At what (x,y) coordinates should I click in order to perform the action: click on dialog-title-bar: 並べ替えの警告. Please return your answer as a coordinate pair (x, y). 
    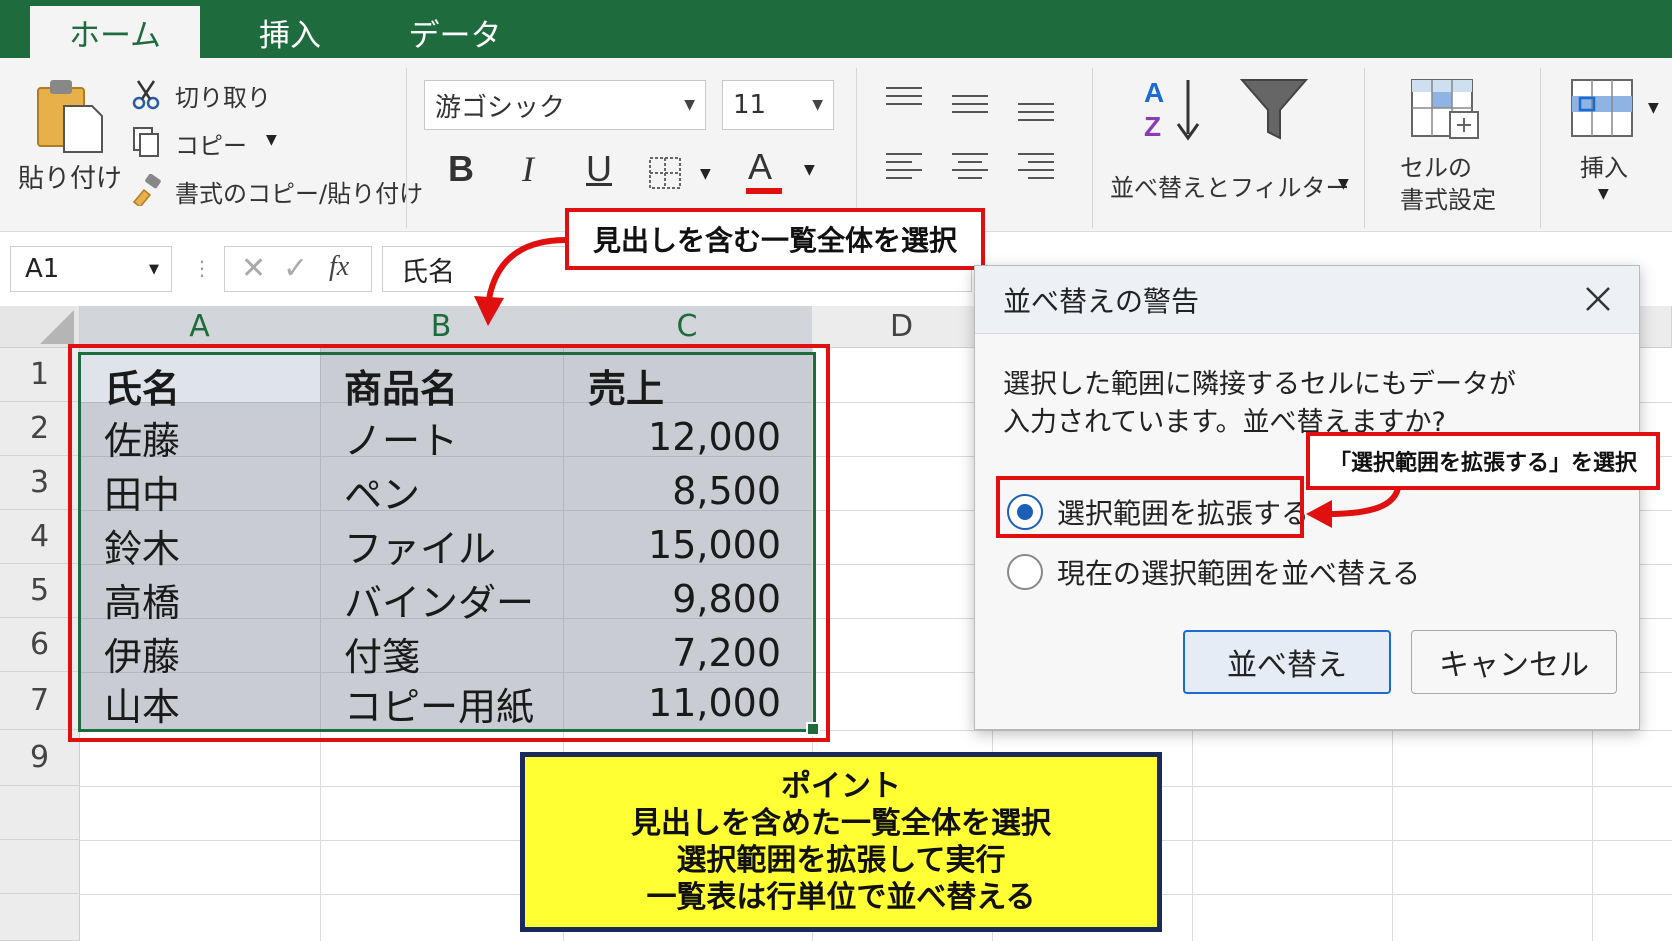
    Looking at the image, I should click on (1307, 300).